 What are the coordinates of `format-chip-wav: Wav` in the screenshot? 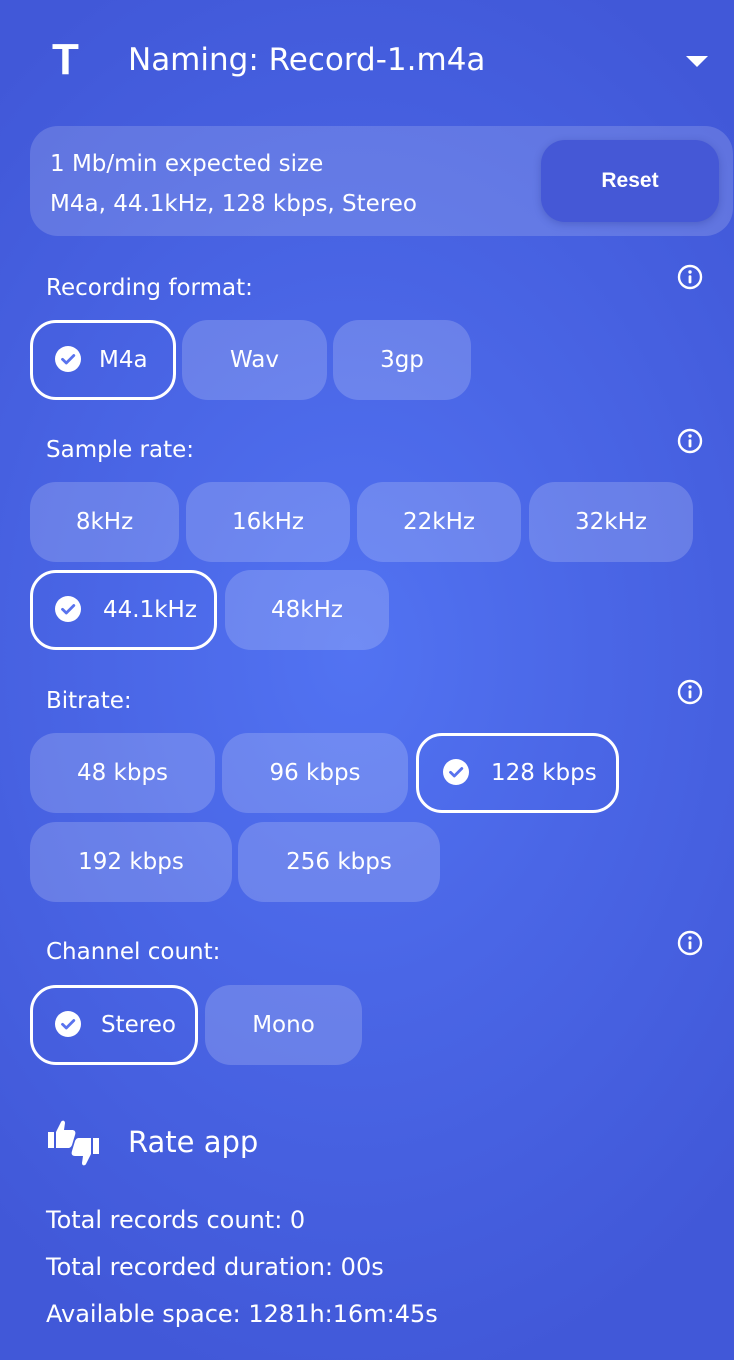 It's located at (254, 360).